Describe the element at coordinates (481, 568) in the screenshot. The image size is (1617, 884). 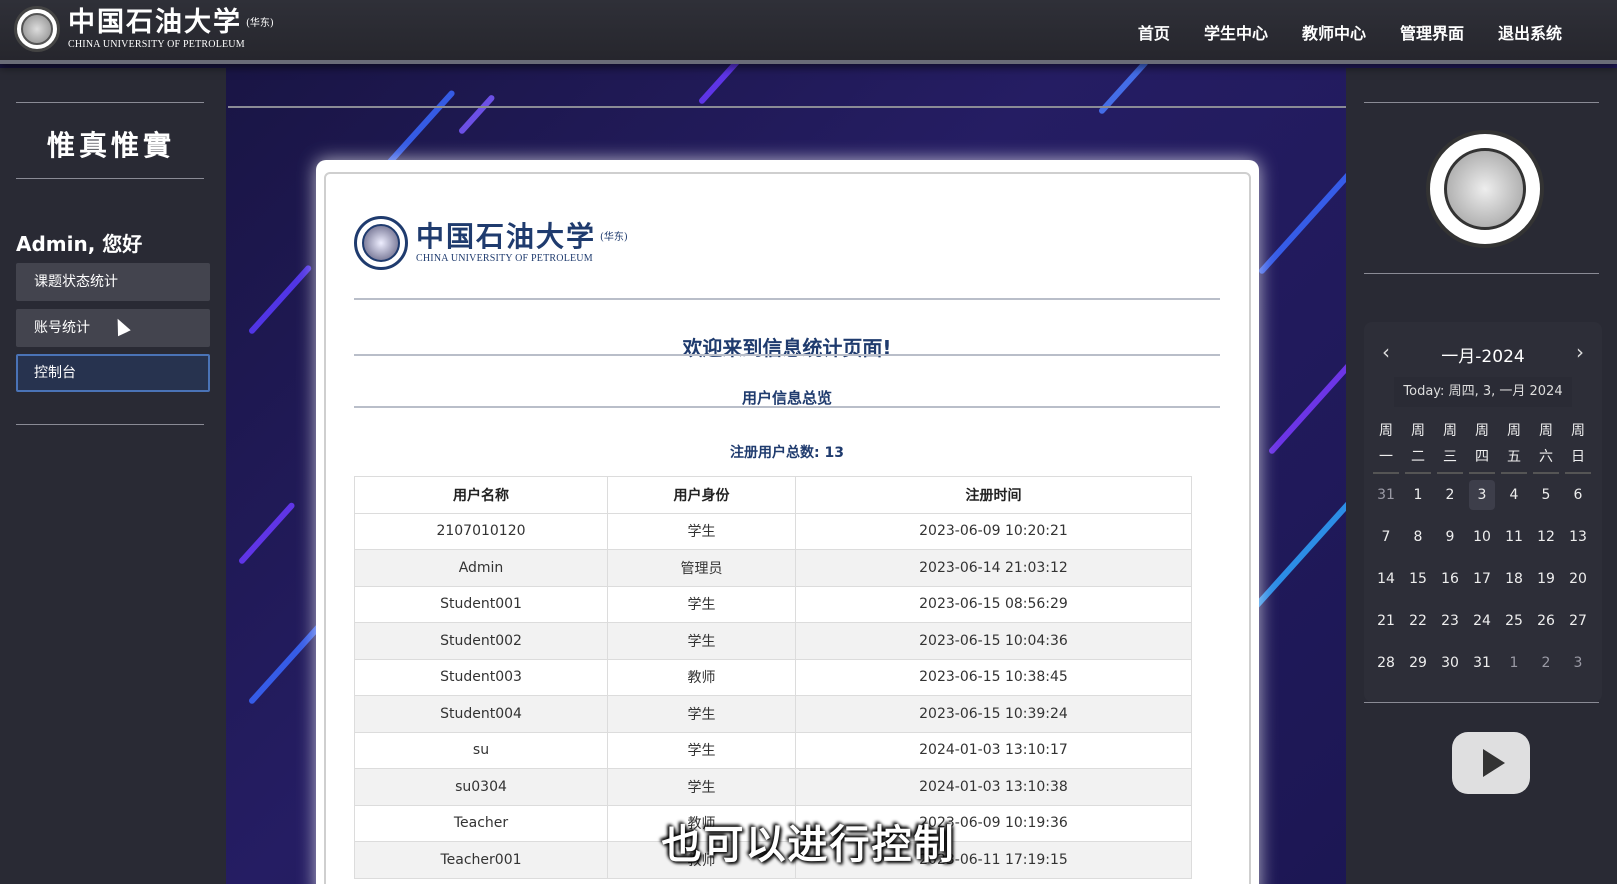
I see `cell-username: Admin` at that location.